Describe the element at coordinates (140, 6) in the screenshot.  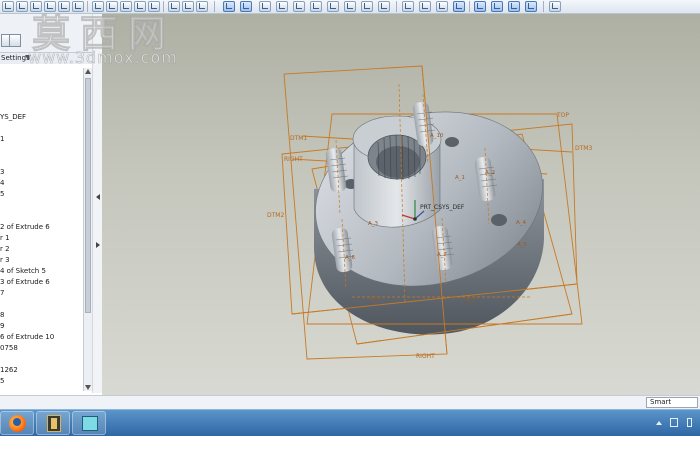
I see `regenerate-icon` at that location.